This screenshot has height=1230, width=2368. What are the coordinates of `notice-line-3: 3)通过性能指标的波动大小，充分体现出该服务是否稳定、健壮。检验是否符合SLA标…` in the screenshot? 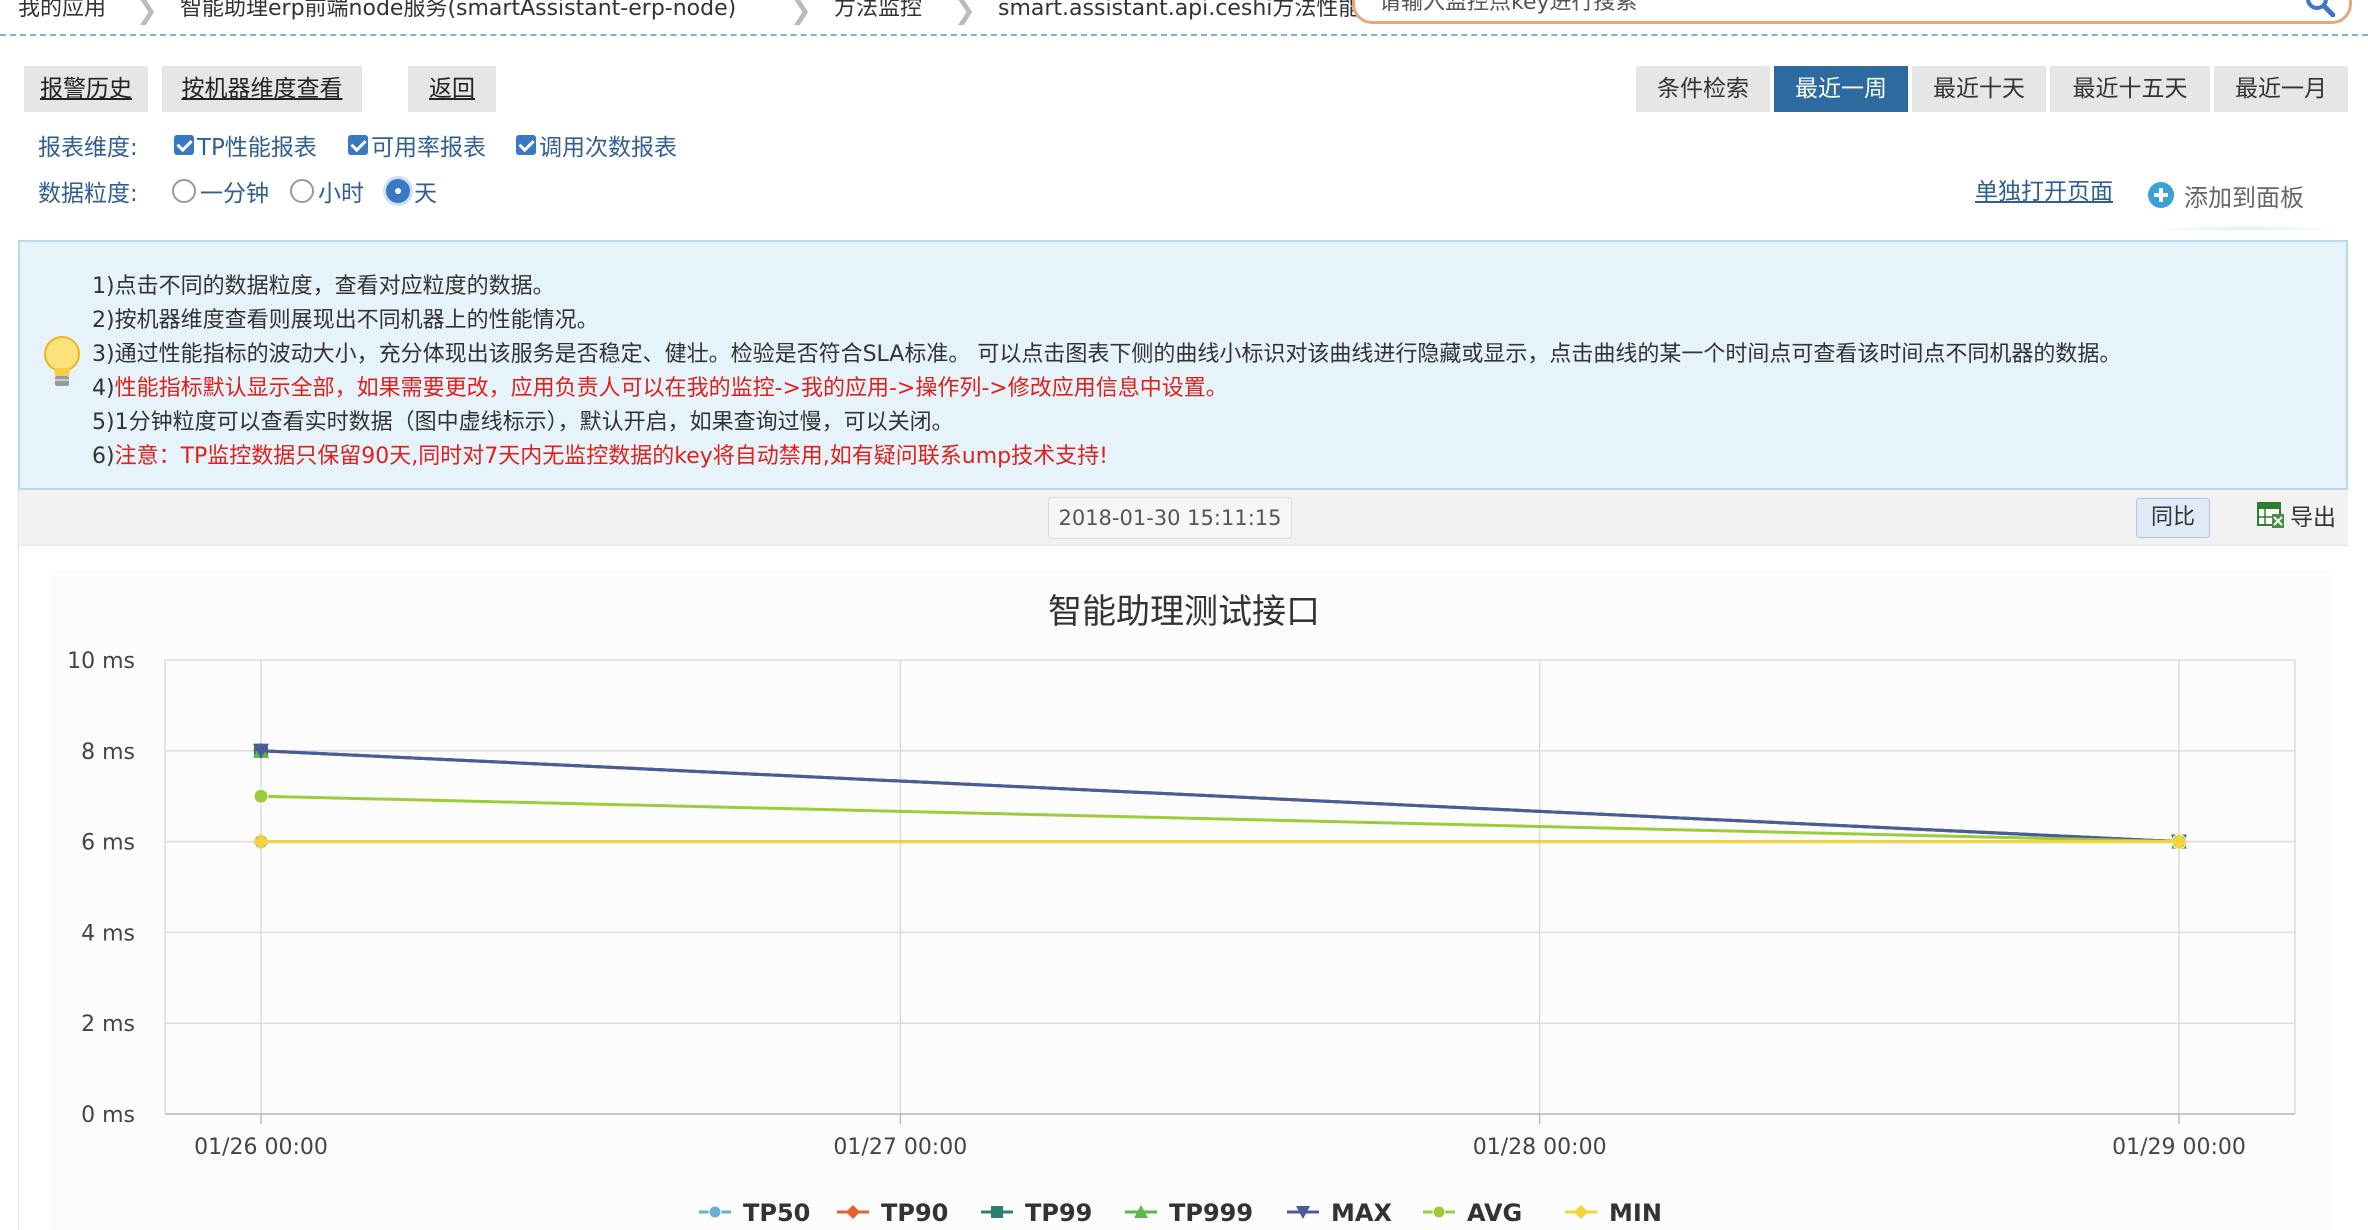 It's located at (1107, 354).